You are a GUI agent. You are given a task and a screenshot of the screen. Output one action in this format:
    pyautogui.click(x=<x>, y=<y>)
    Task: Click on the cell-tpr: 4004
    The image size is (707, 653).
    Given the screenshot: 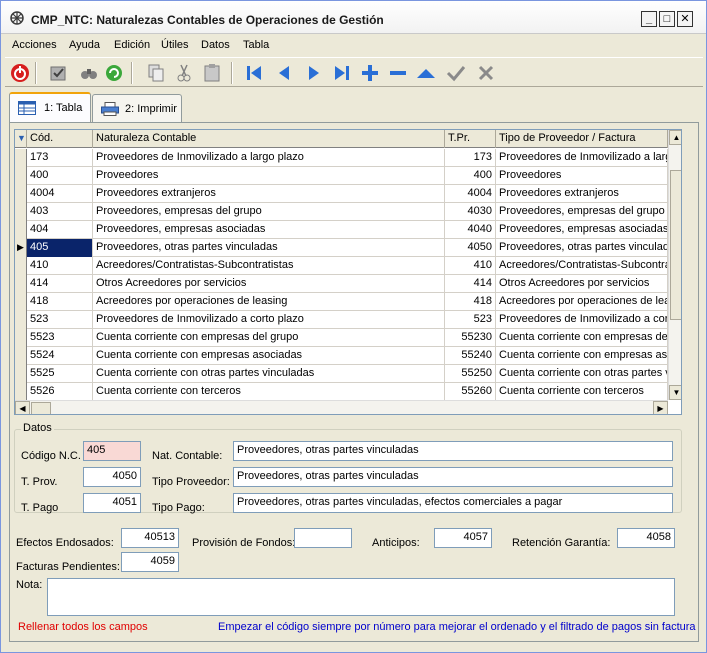 What is the action you would take?
    pyautogui.click(x=470, y=194)
    